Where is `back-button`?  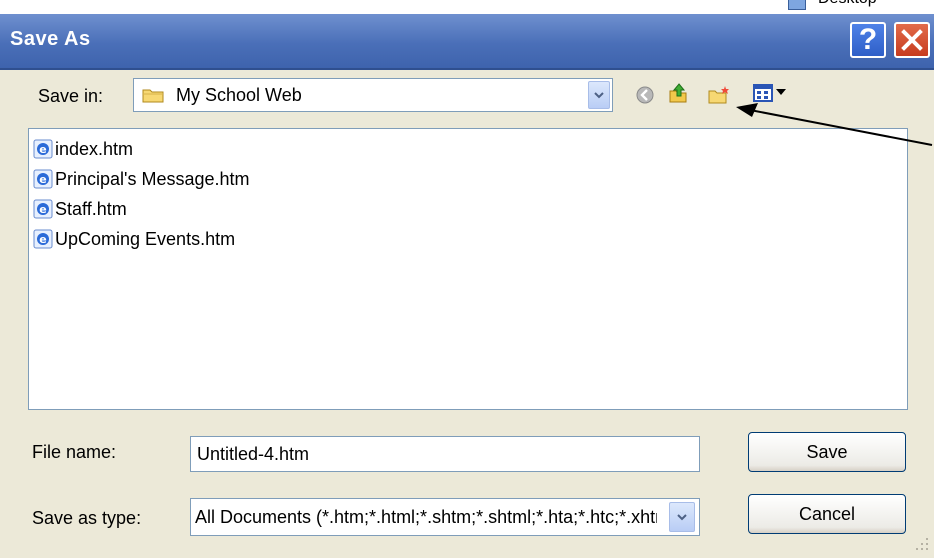 back-button is located at coordinates (645, 95).